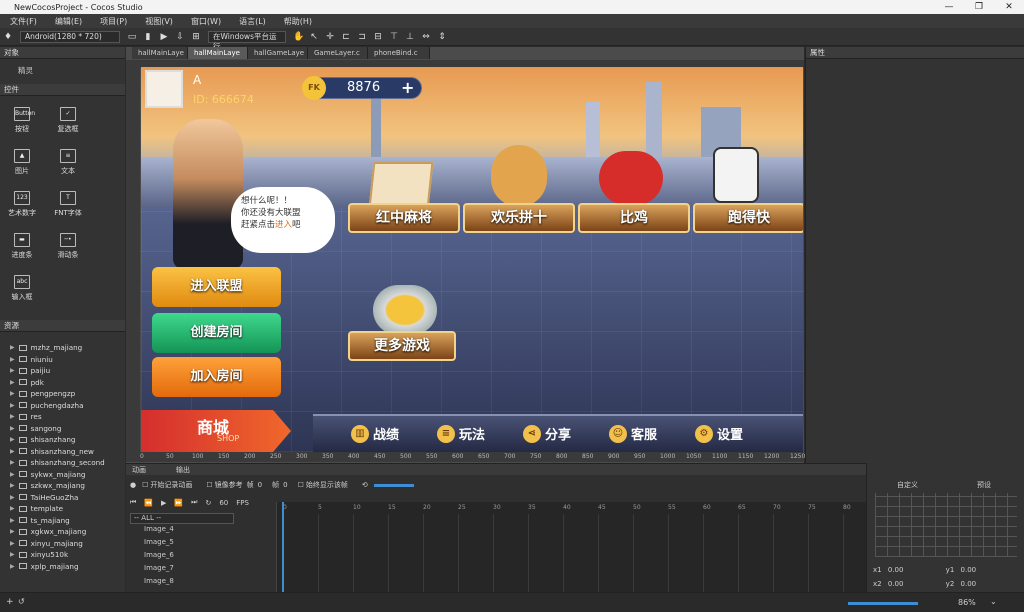 The width and height of the screenshot is (1024, 612). I want to click on timeline-item: Image_7, so click(159, 568).